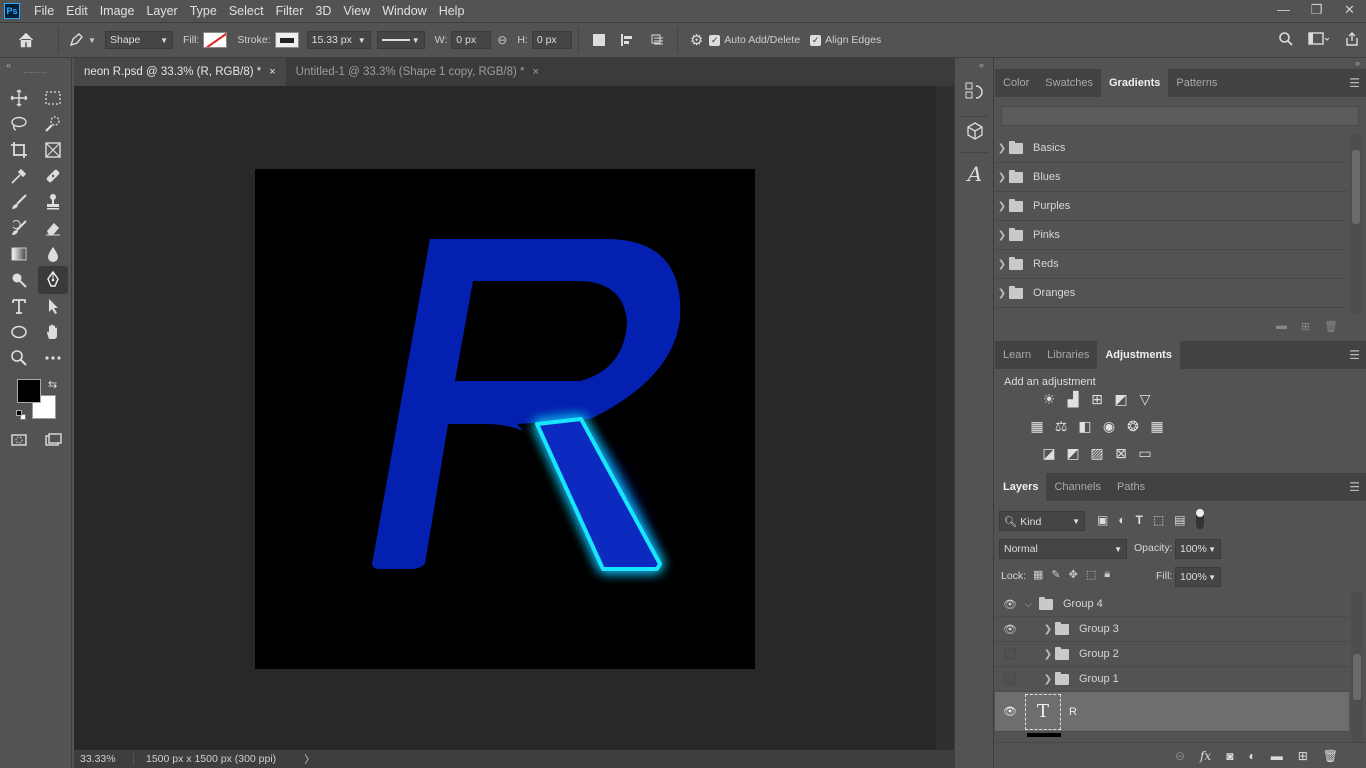 This screenshot has width=1366, height=768. What do you see at coordinates (1158, 523) in the screenshot?
I see `shape-filter-icon: ⬚` at bounding box center [1158, 523].